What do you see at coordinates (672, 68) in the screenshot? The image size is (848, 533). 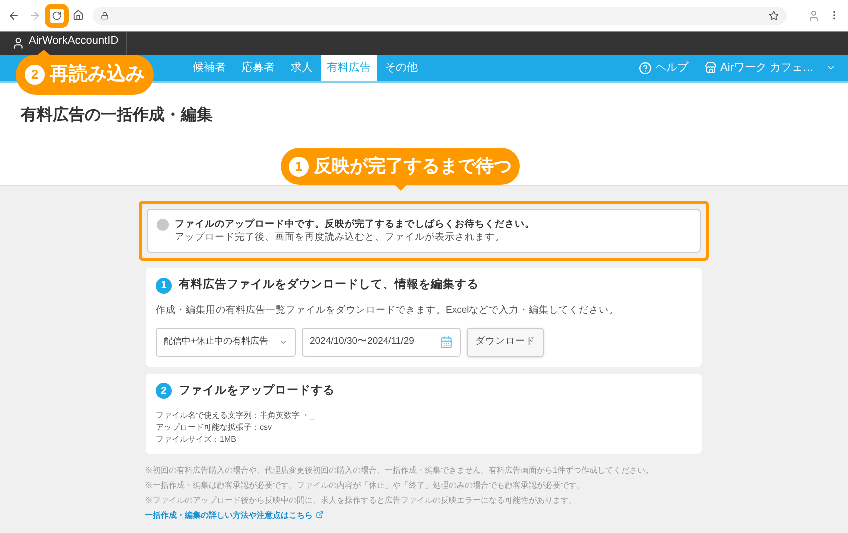 I see `help-link: ヘルプ` at bounding box center [672, 68].